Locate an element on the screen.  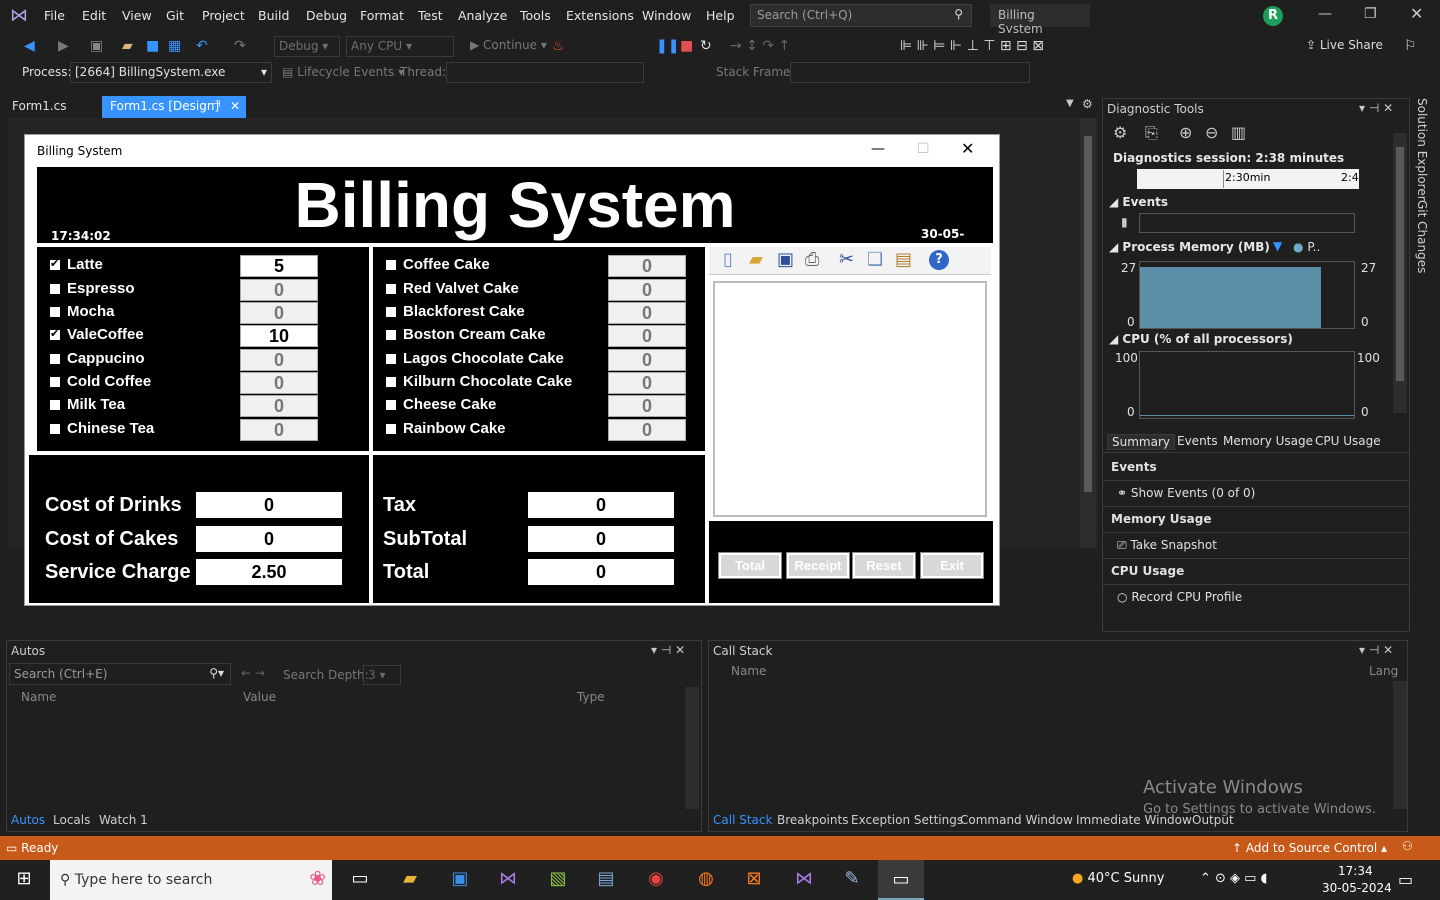
save-all-icon: ▦ is located at coordinates (174, 46).